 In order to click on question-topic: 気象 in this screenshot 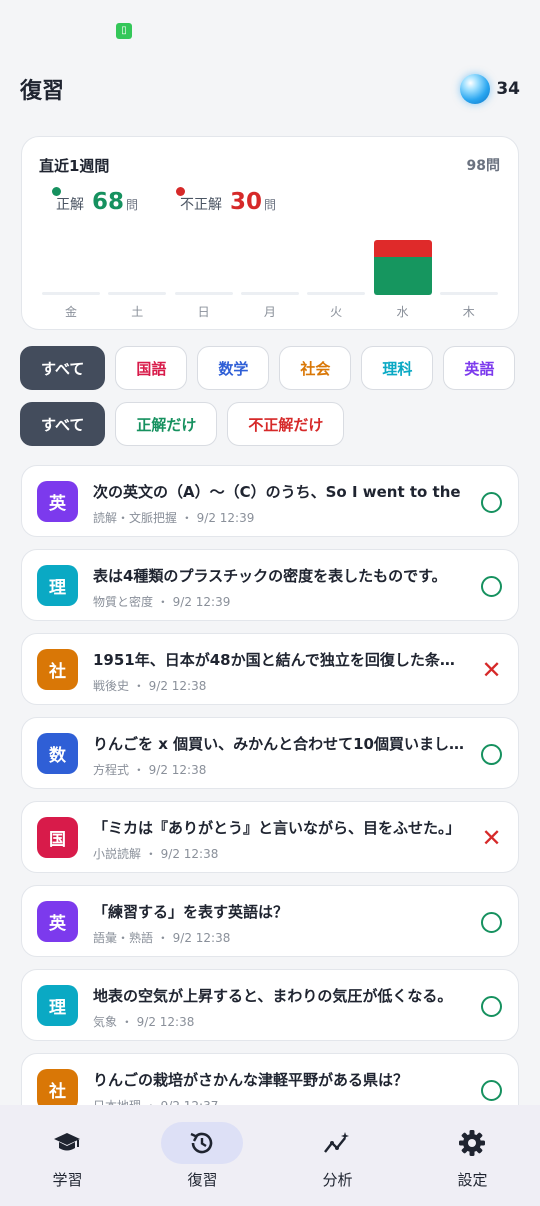, I will do `click(105, 1022)`.